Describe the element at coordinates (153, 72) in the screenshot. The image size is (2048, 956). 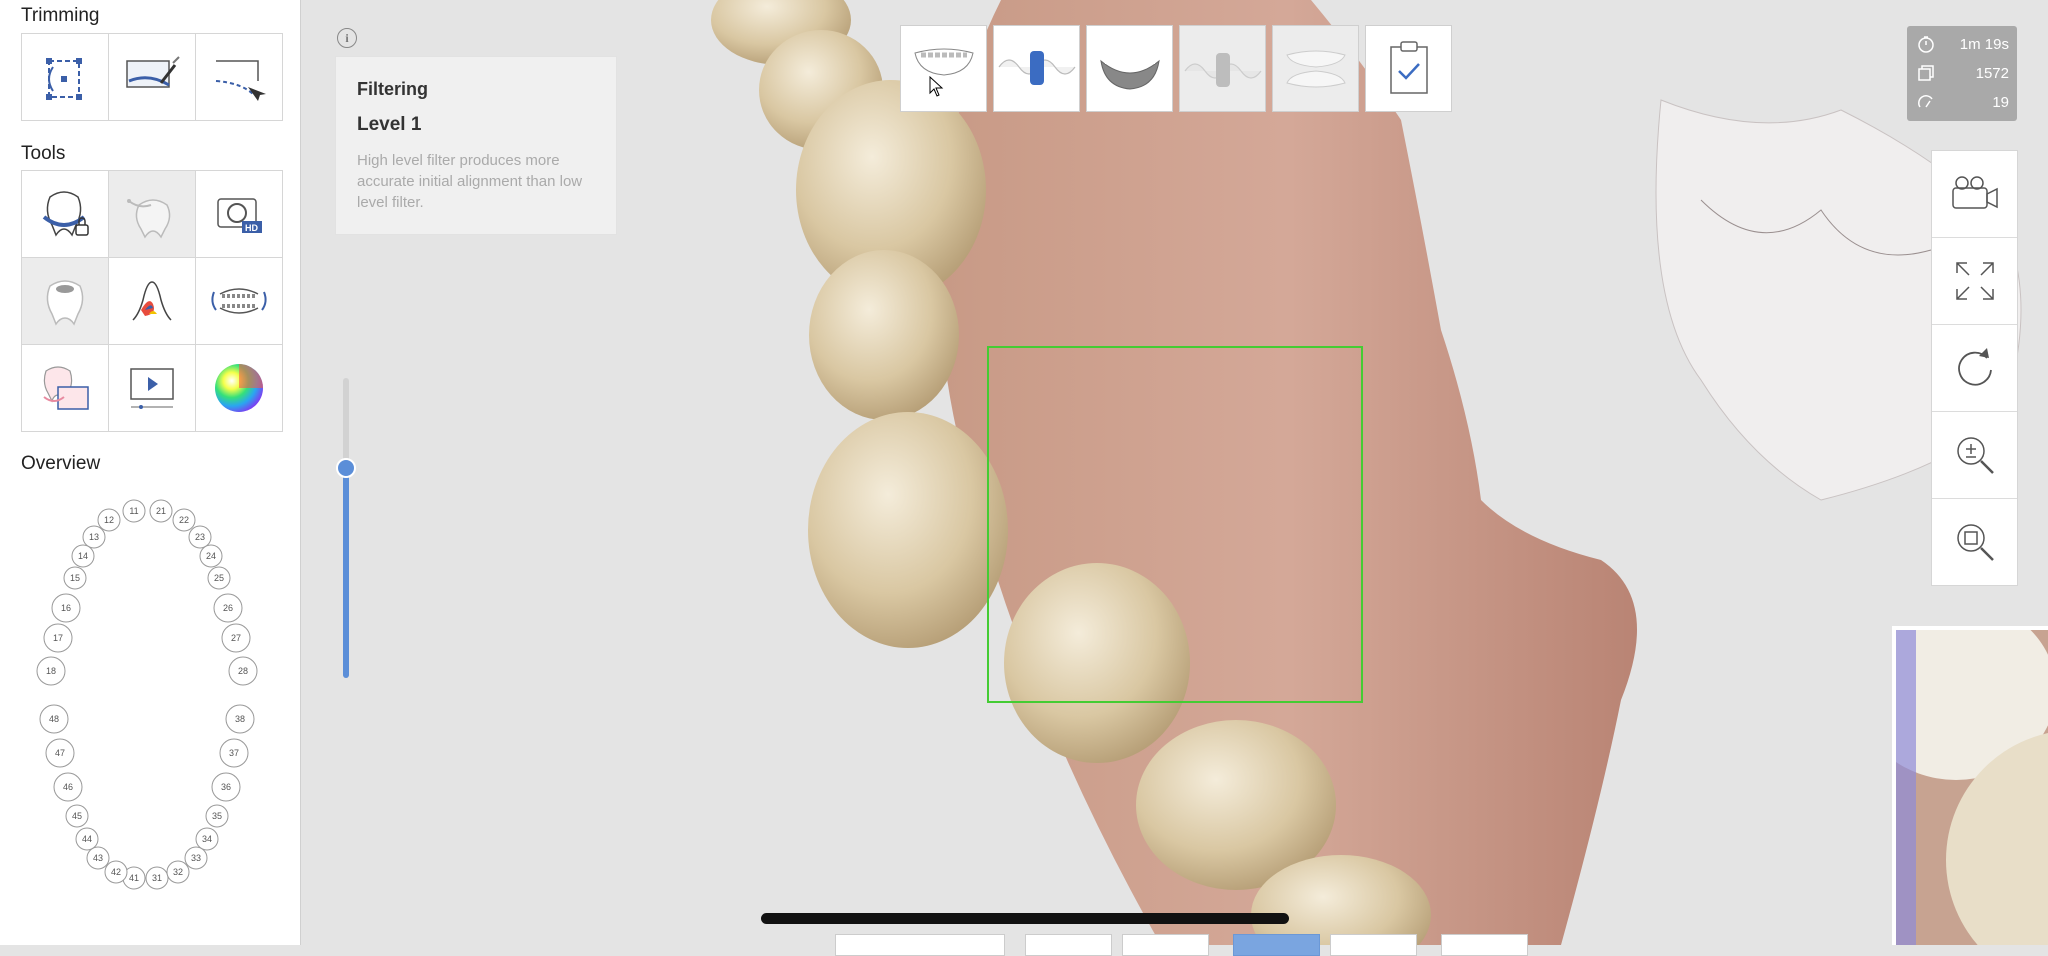
I see `brush-trim-icon` at that location.